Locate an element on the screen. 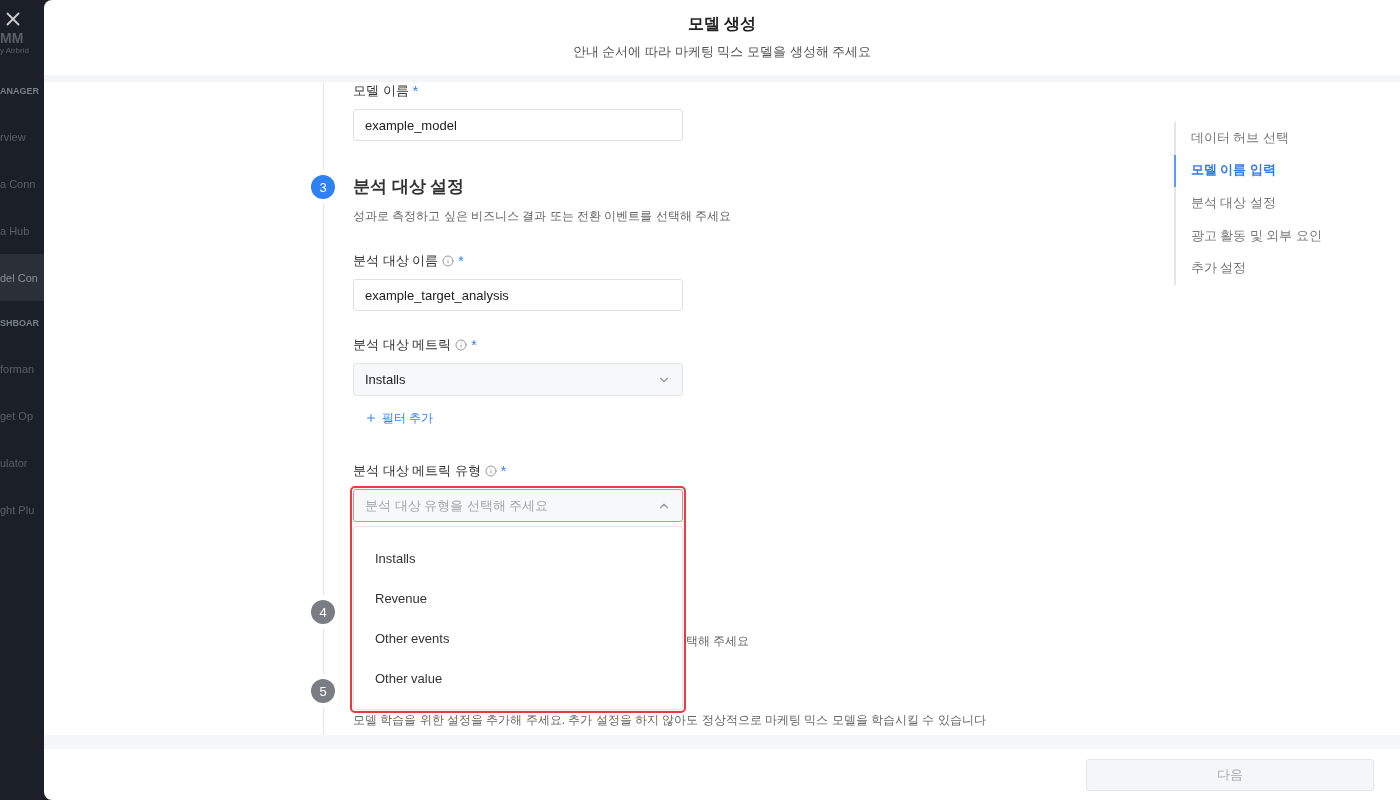 The image size is (1400, 800). sidebar-item: ulator is located at coordinates (22, 462).